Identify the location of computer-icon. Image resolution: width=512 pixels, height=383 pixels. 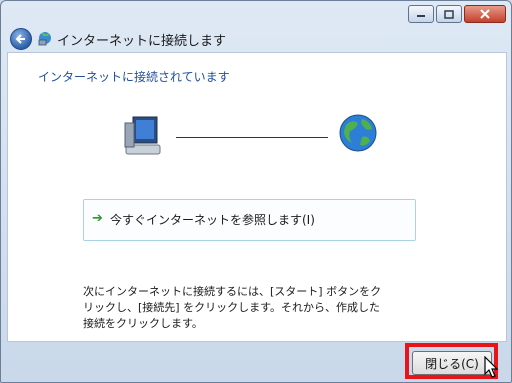
(142, 135).